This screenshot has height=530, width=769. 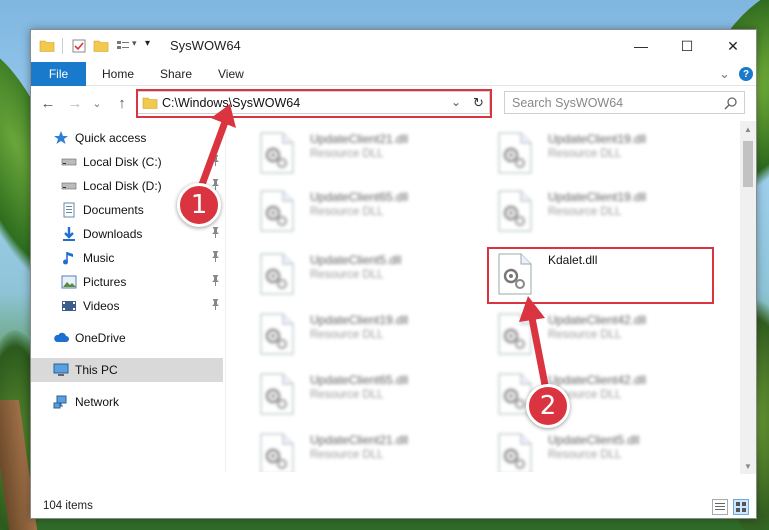 What do you see at coordinates (548, 406) in the screenshot?
I see `step-2-callout: 2` at bounding box center [548, 406].